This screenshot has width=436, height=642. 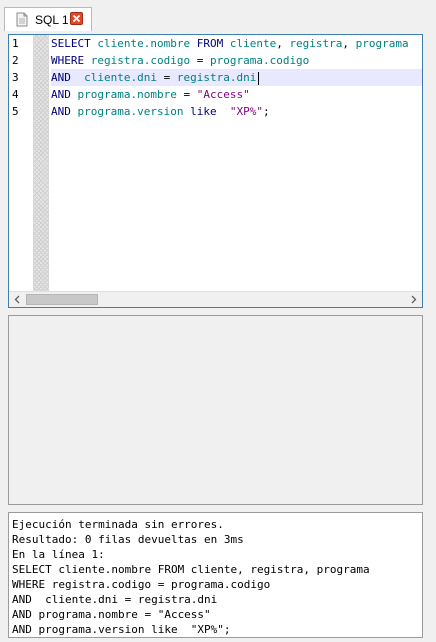 I want to click on code-token: cliente.nombre, so click(x=144, y=43).